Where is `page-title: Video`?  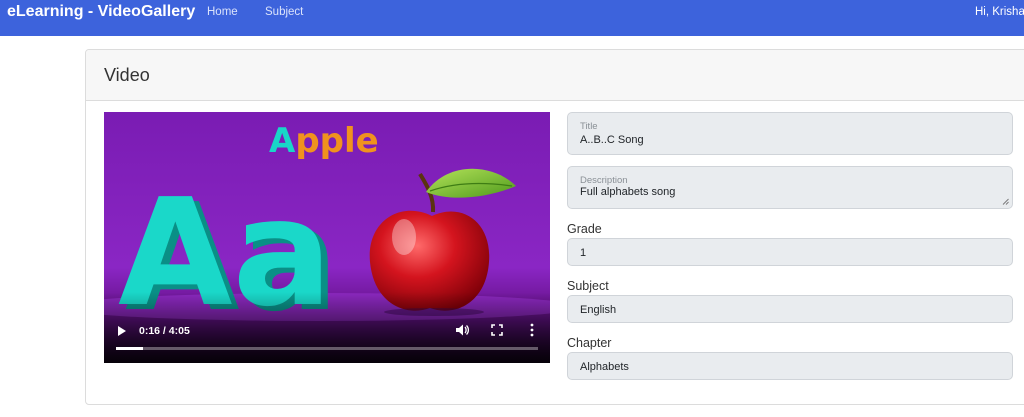 page-title: Video is located at coordinates (127, 75).